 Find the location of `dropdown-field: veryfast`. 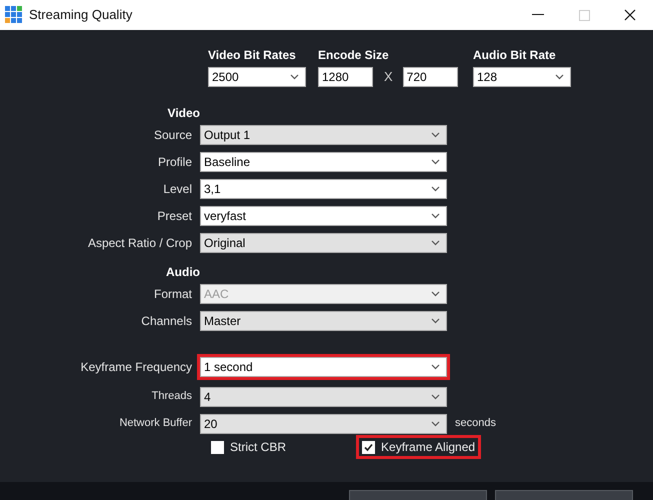

dropdown-field: veryfast is located at coordinates (323, 216).